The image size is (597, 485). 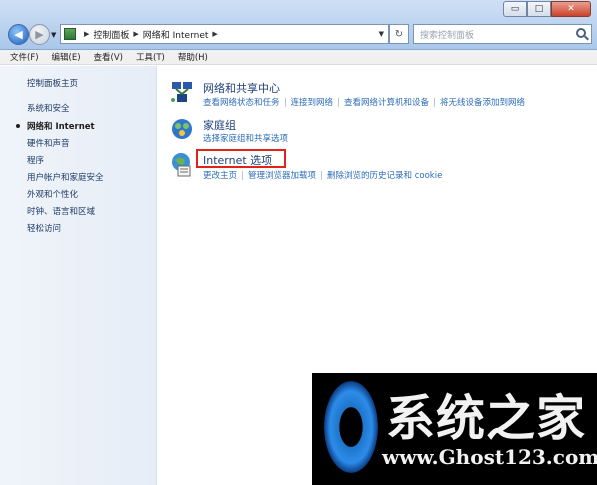 What do you see at coordinates (482, 102) in the screenshot?
I see `task-link: 将无线设备添加到网络` at bounding box center [482, 102].